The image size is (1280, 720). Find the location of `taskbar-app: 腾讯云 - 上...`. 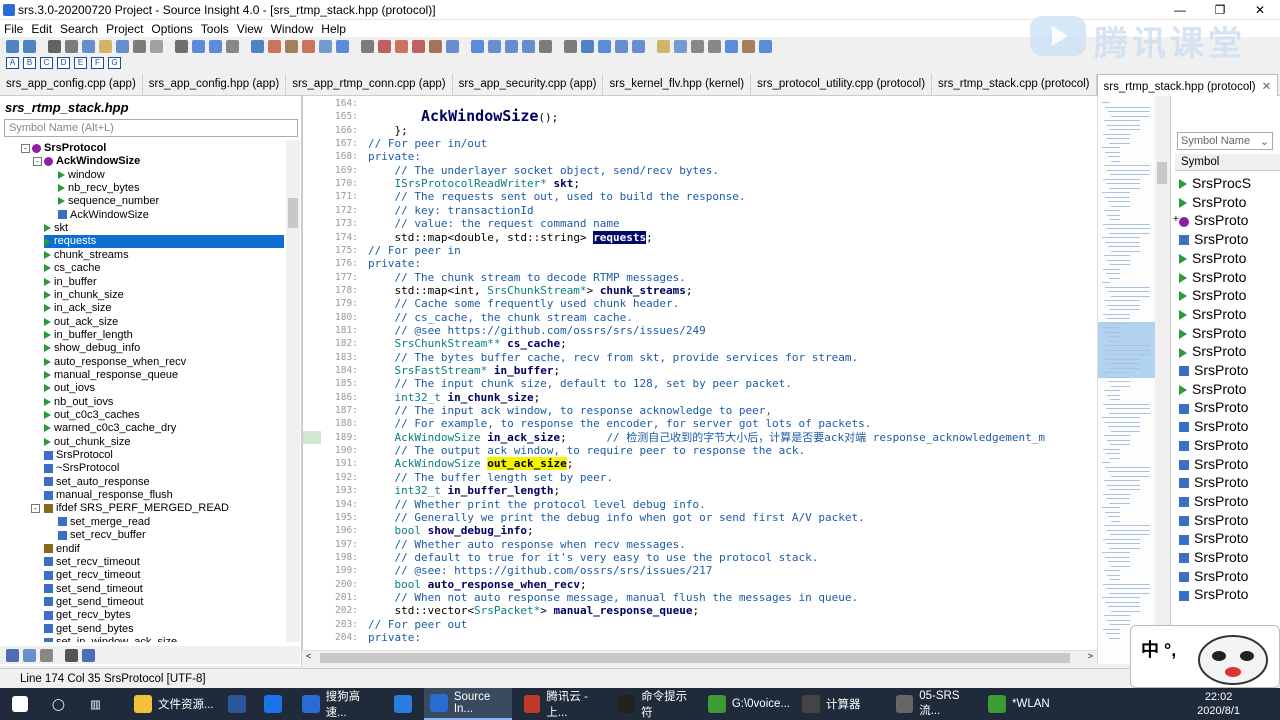

taskbar-app: 腾讯云 - 上... is located at coordinates (562, 704).